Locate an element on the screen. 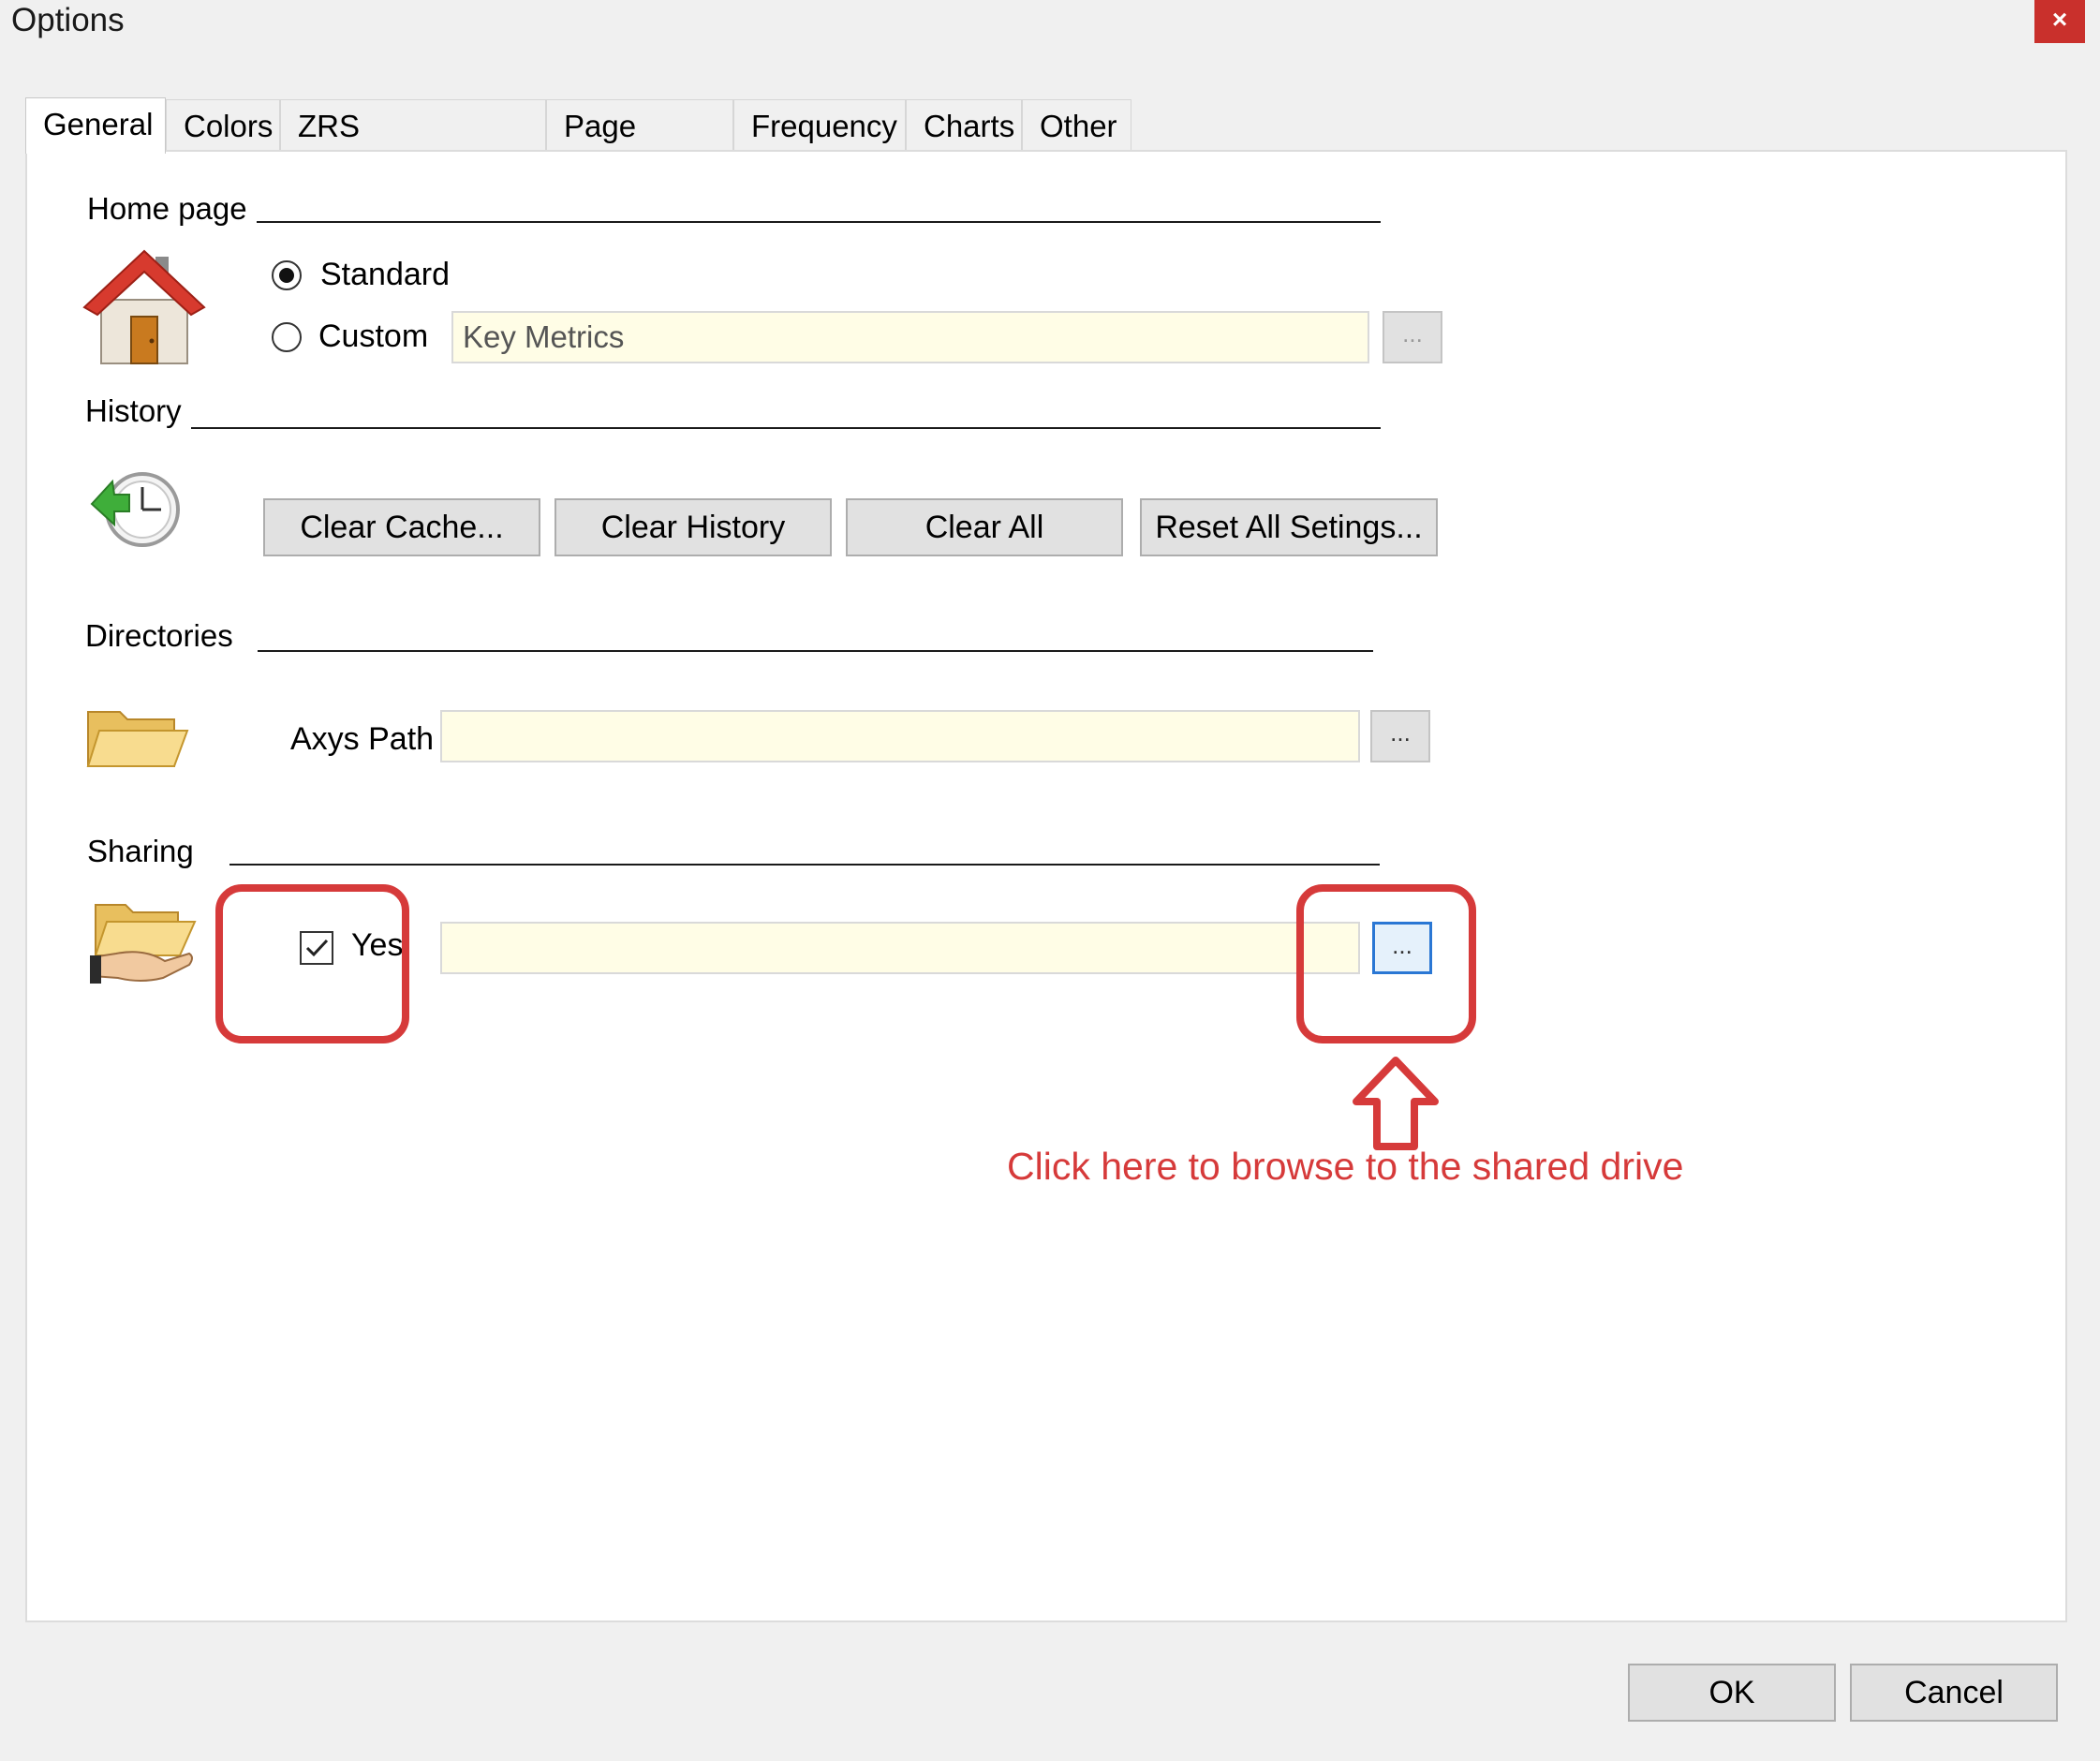 The width and height of the screenshot is (2100, 1761). window-title: Options is located at coordinates (68, 20).